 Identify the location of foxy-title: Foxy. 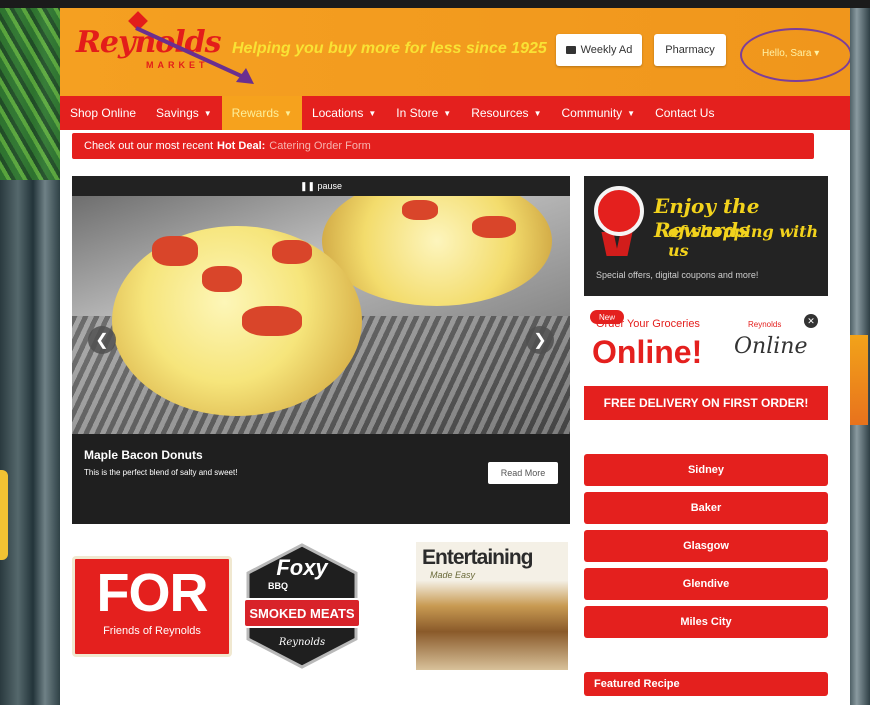
(302, 567).